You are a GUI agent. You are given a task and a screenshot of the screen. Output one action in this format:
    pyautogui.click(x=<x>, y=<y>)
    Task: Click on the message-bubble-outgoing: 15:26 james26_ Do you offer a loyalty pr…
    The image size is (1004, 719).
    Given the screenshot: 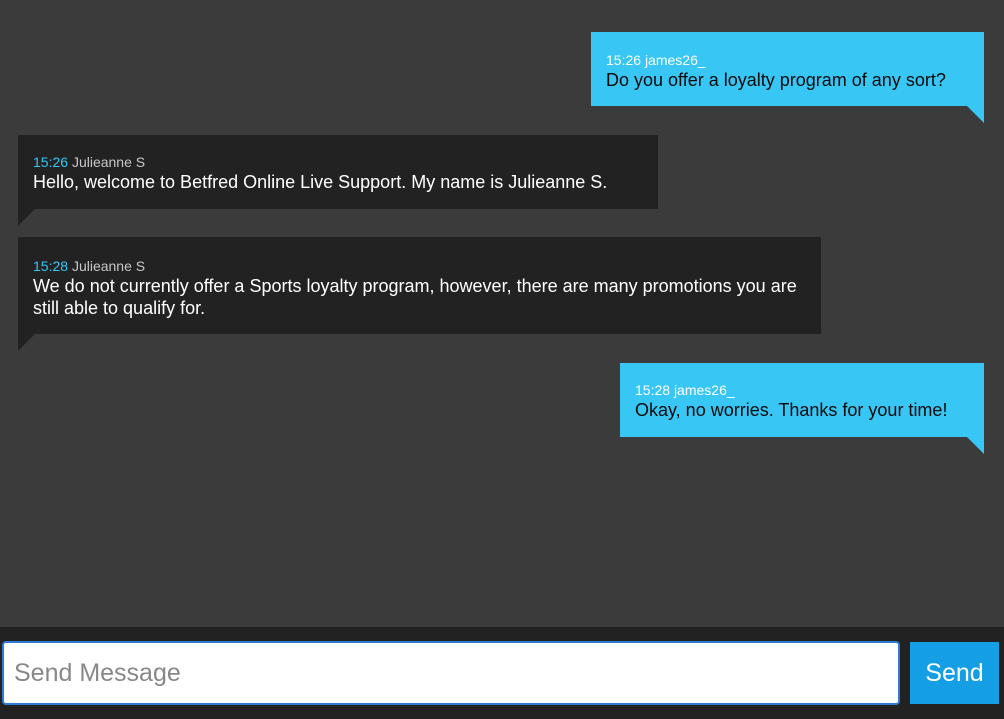 What is the action you would take?
    pyautogui.click(x=787, y=77)
    